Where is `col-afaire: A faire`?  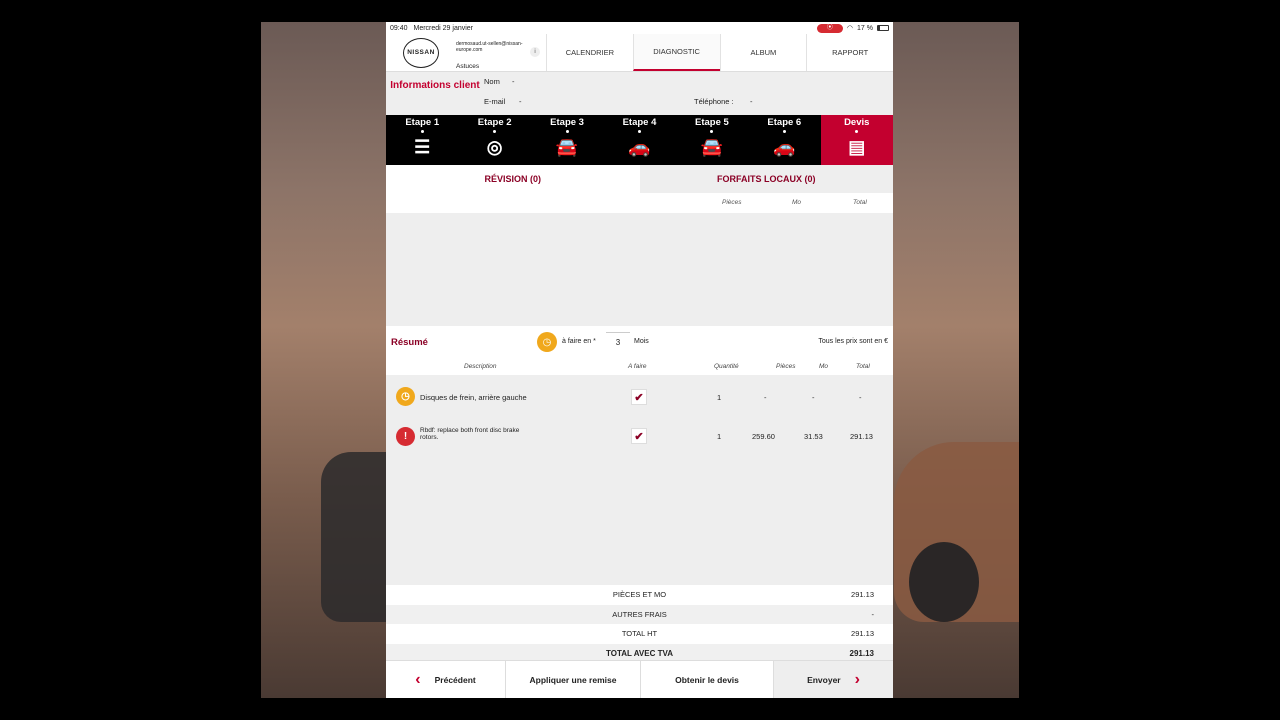
col-afaire: A faire is located at coordinates (637, 366).